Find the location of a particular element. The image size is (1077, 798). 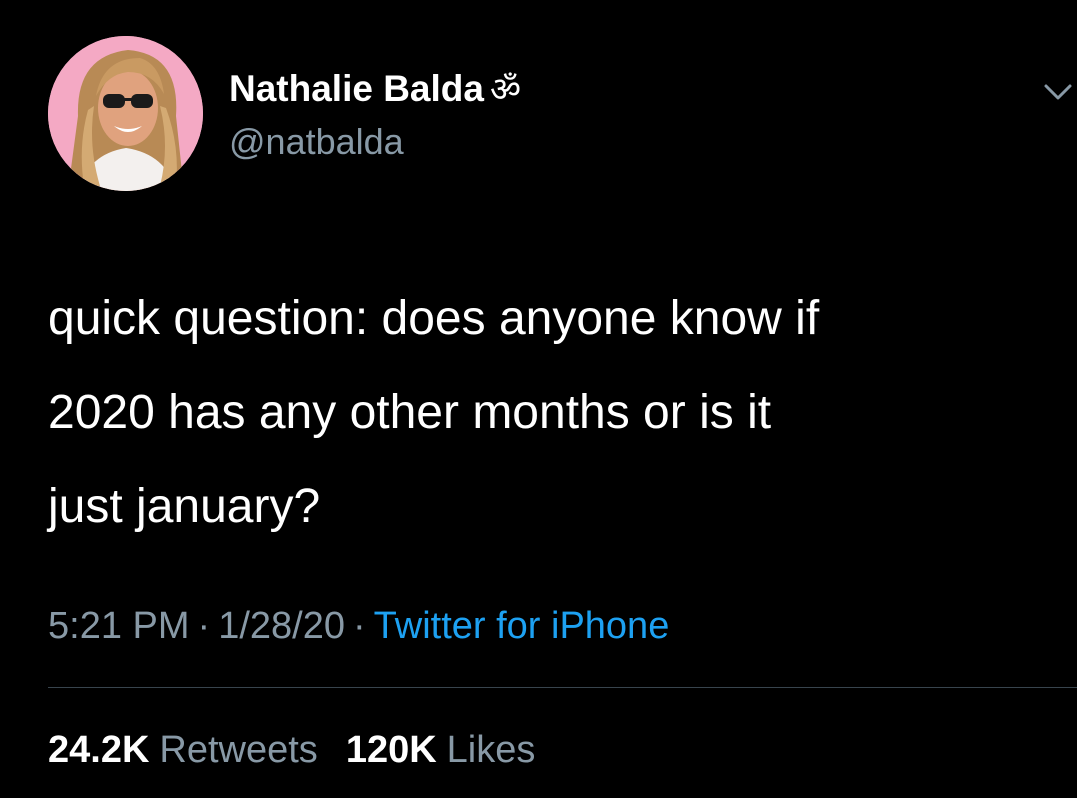

display-name: Nathalie Balda ॐ is located at coordinates (375, 89).